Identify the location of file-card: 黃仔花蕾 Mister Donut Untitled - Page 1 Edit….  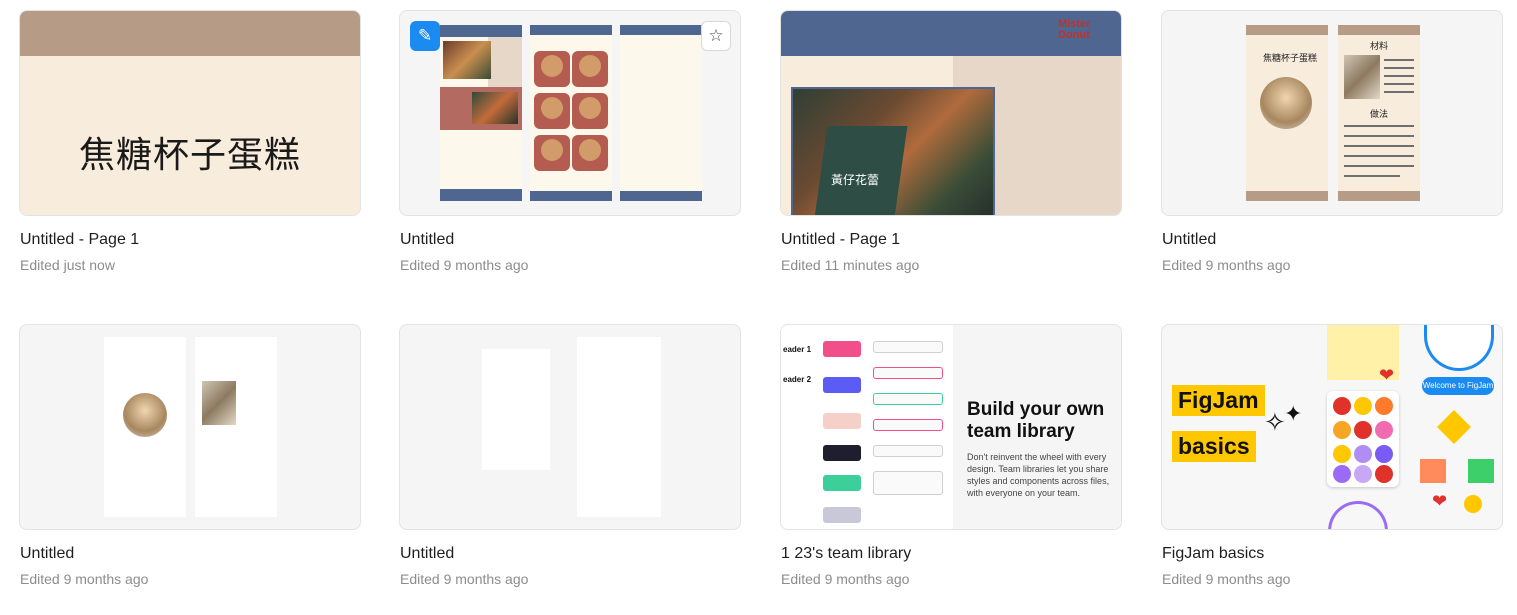
(951, 141).